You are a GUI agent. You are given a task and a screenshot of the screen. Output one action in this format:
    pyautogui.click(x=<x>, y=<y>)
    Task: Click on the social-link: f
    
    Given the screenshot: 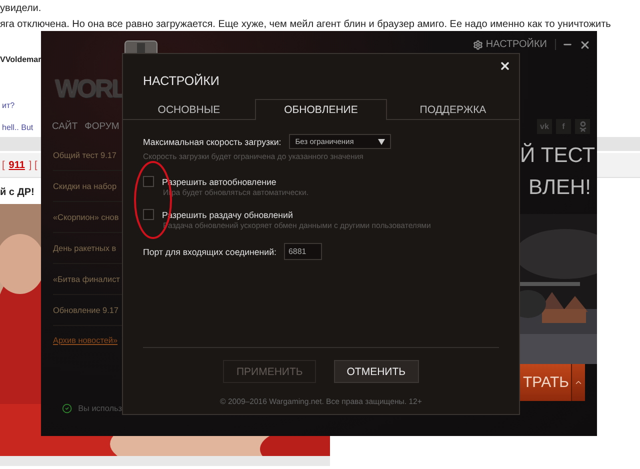 What is the action you would take?
    pyautogui.click(x=563, y=126)
    